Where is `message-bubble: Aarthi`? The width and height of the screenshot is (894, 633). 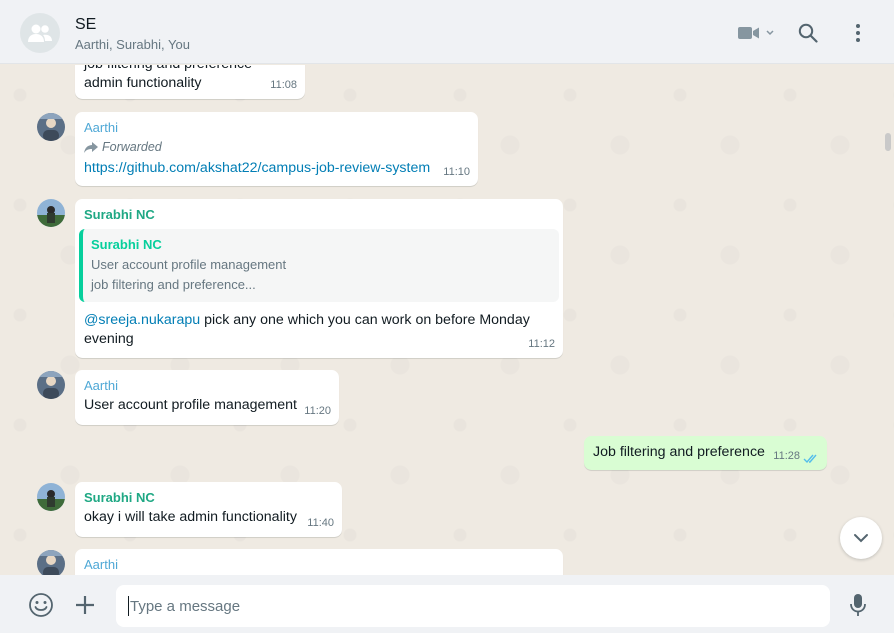 message-bubble: Aarthi is located at coordinates (319, 562).